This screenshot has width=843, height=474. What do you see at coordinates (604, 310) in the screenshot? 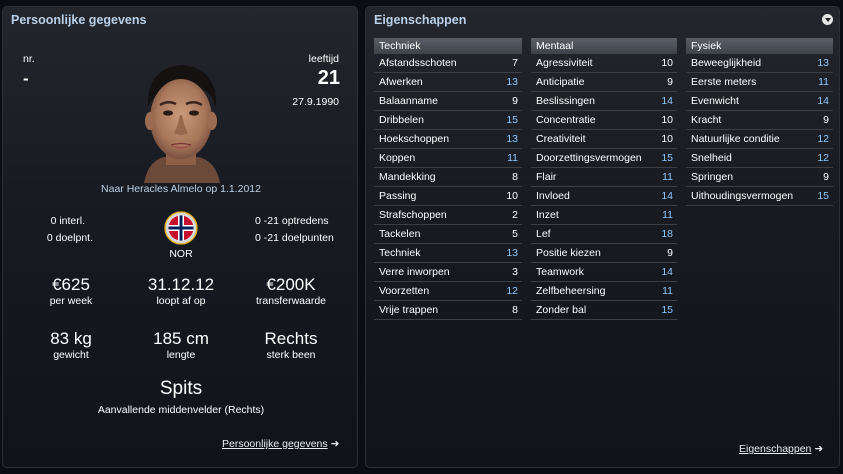
I see `attribute-row-mental: Zonder bal 15` at bounding box center [604, 310].